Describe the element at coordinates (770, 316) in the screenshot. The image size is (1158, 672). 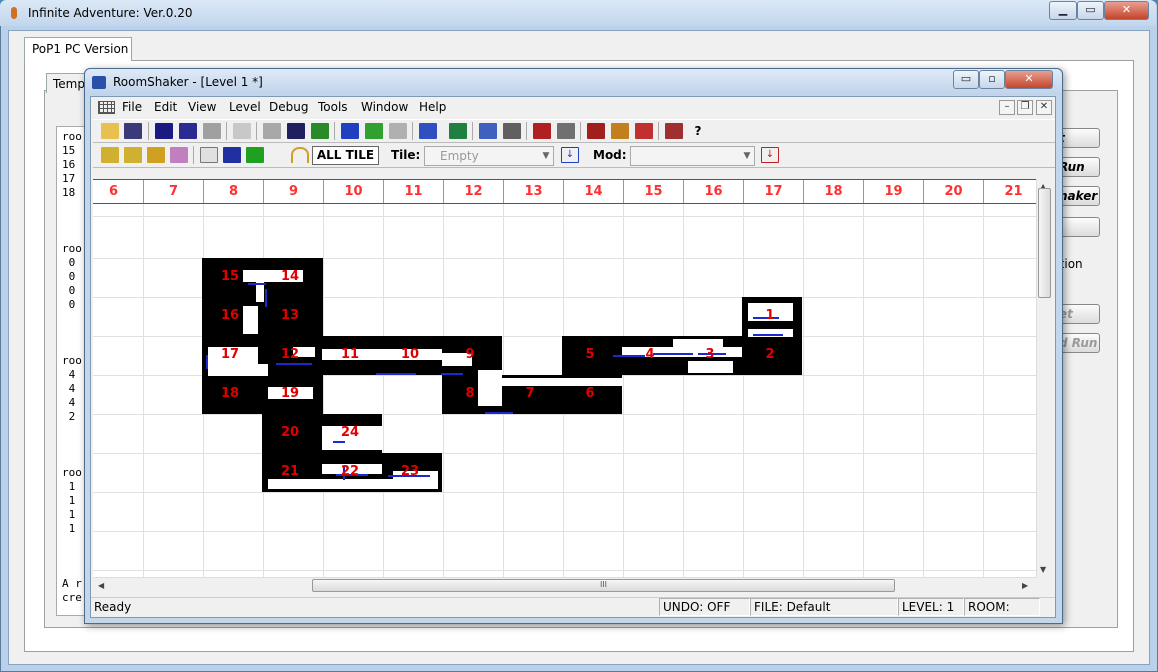
I see `room-number: 1` at that location.